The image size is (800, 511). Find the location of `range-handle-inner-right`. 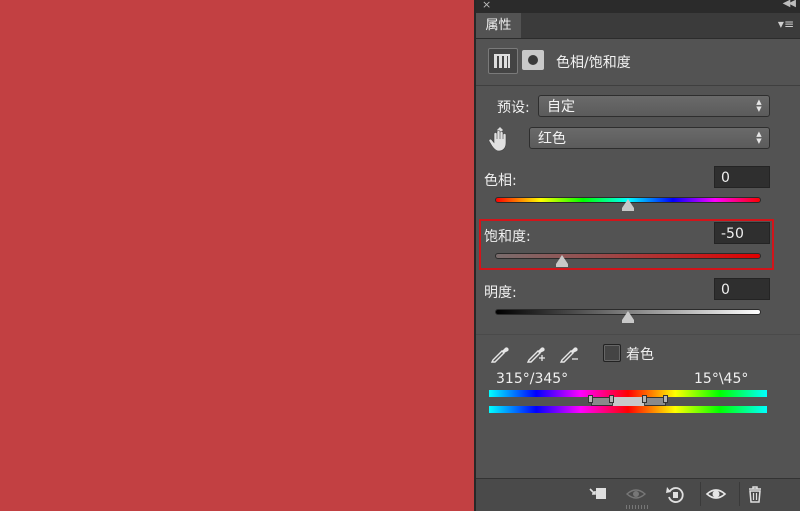

range-handle-inner-right is located at coordinates (644, 399).